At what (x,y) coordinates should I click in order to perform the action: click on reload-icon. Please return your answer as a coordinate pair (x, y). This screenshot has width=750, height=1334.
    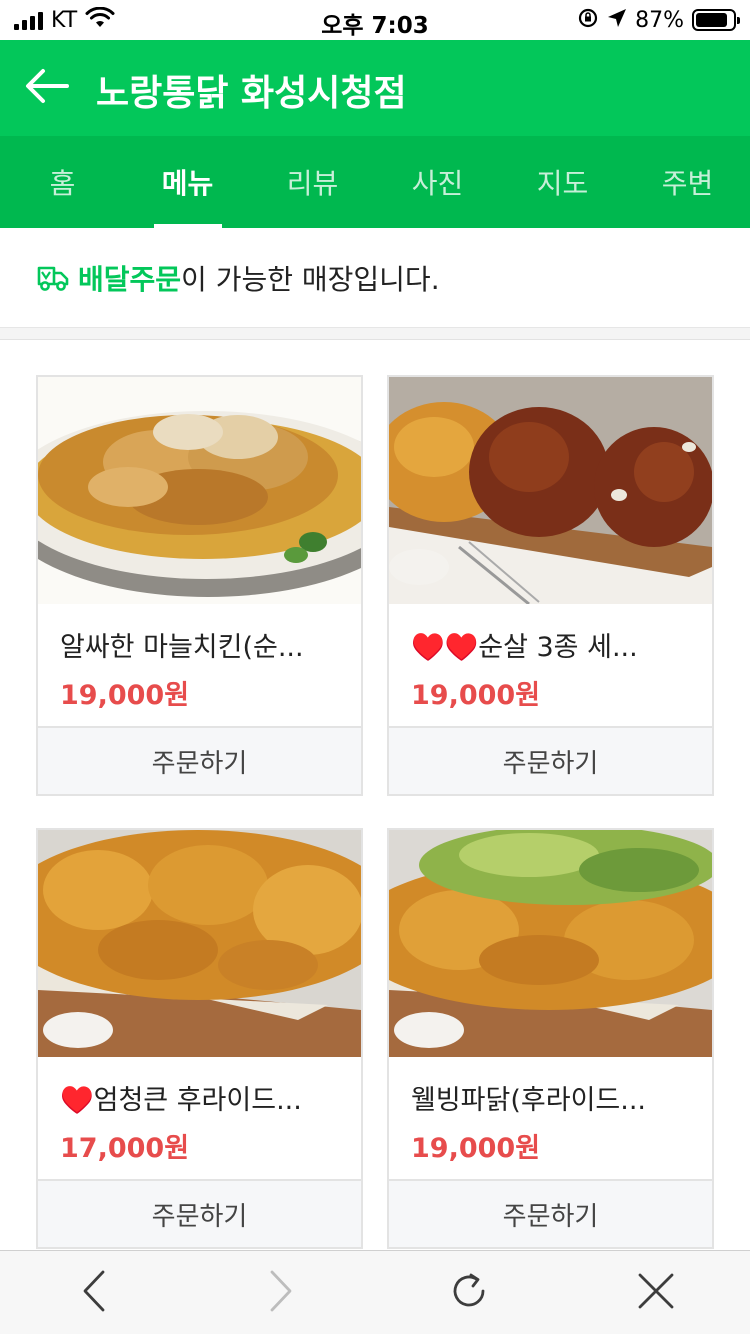
    Looking at the image, I should click on (469, 1293).